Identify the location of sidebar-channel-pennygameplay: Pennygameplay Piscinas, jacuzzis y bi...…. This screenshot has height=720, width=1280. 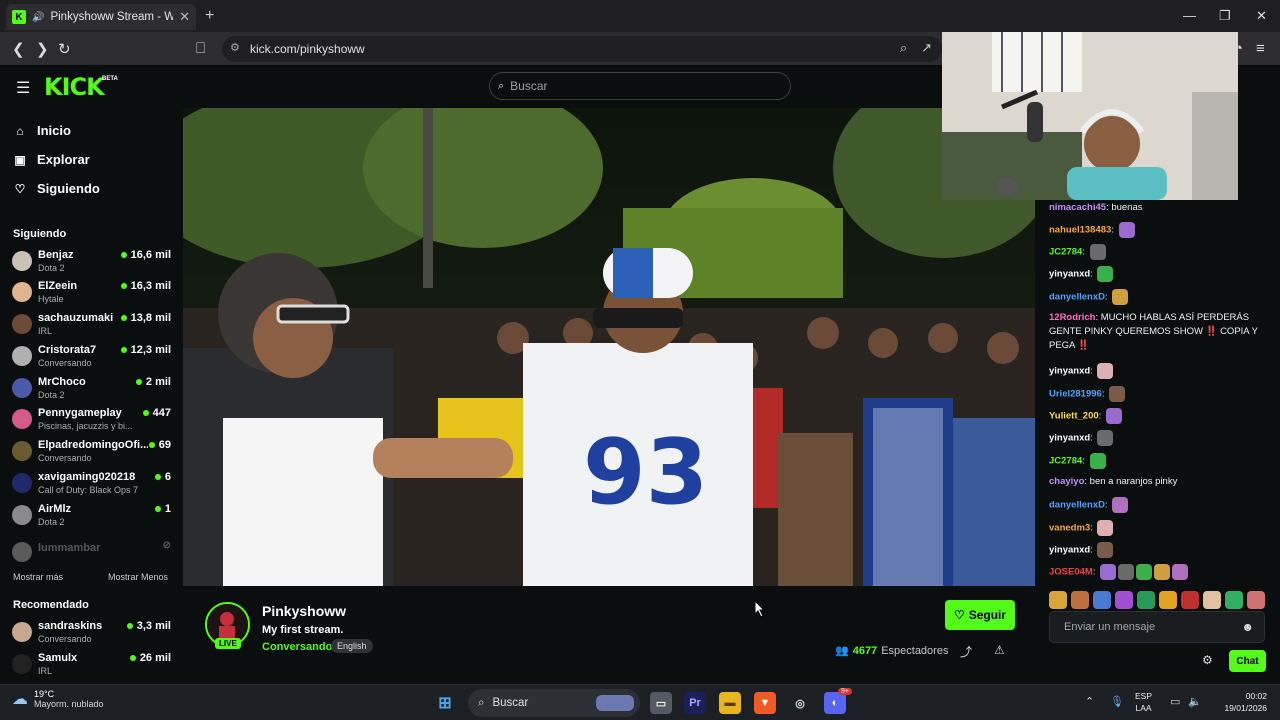
(93, 422).